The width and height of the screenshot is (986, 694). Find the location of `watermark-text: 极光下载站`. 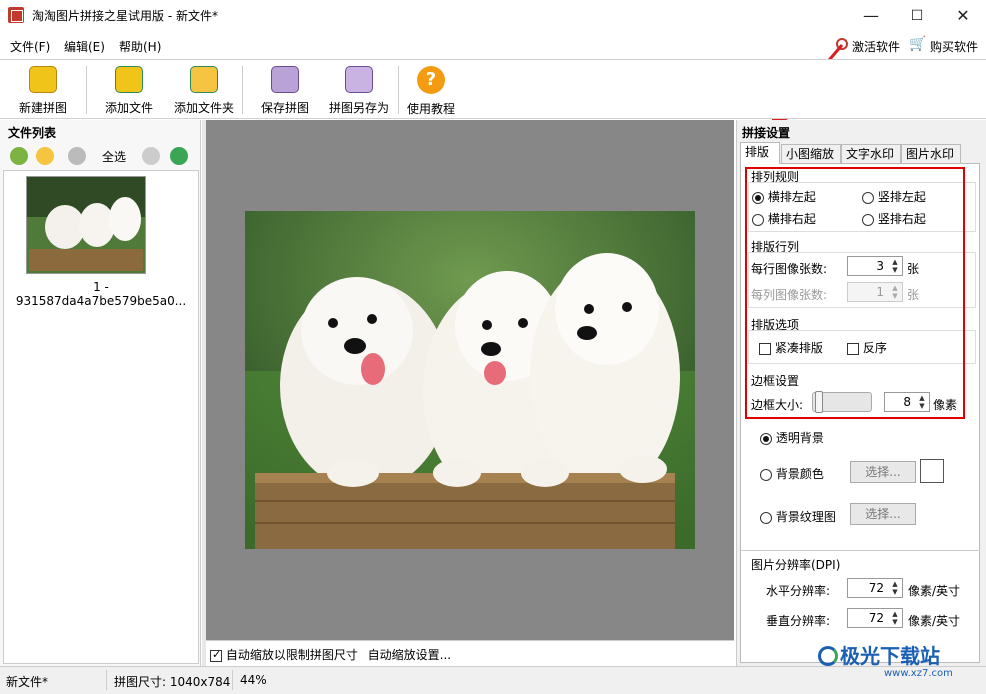

watermark-text: 极光下载站 is located at coordinates (890, 656).